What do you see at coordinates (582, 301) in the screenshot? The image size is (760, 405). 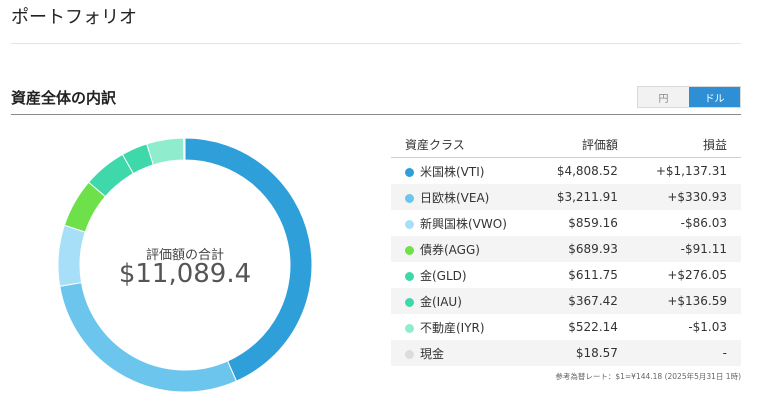 I see `asset-value: $367.42` at bounding box center [582, 301].